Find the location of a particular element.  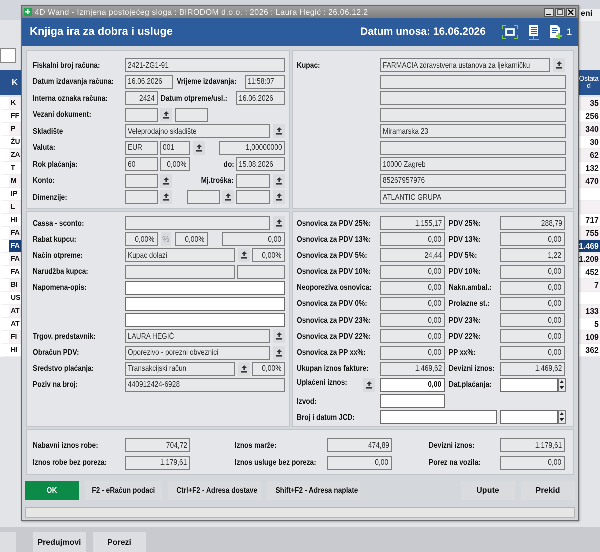

text-field: FARMACIA zdravstvena ustanova za ljekarničku is located at coordinates (465, 65).